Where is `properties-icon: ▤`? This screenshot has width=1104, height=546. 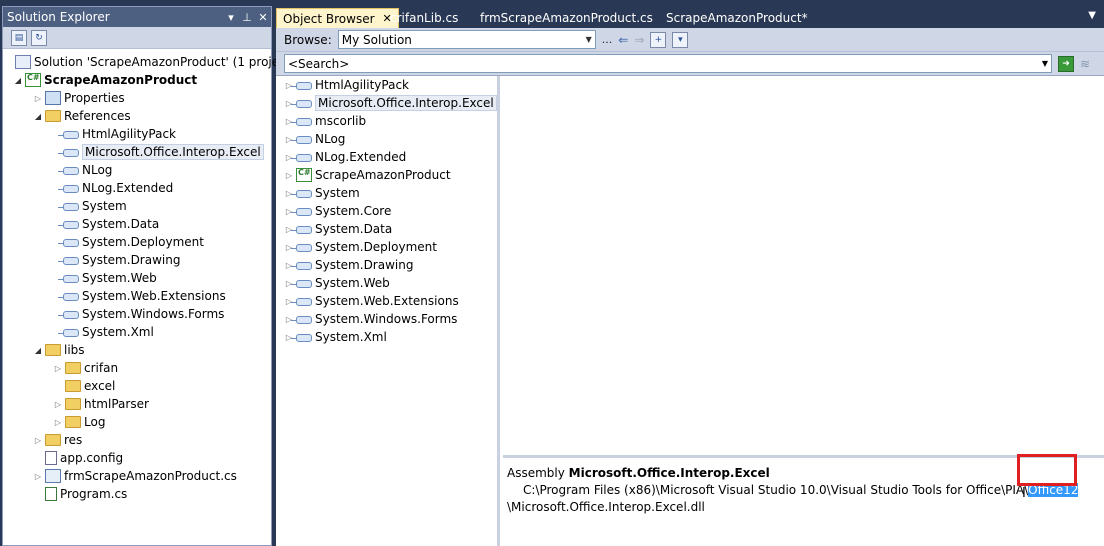
properties-icon: ▤ is located at coordinates (19, 37).